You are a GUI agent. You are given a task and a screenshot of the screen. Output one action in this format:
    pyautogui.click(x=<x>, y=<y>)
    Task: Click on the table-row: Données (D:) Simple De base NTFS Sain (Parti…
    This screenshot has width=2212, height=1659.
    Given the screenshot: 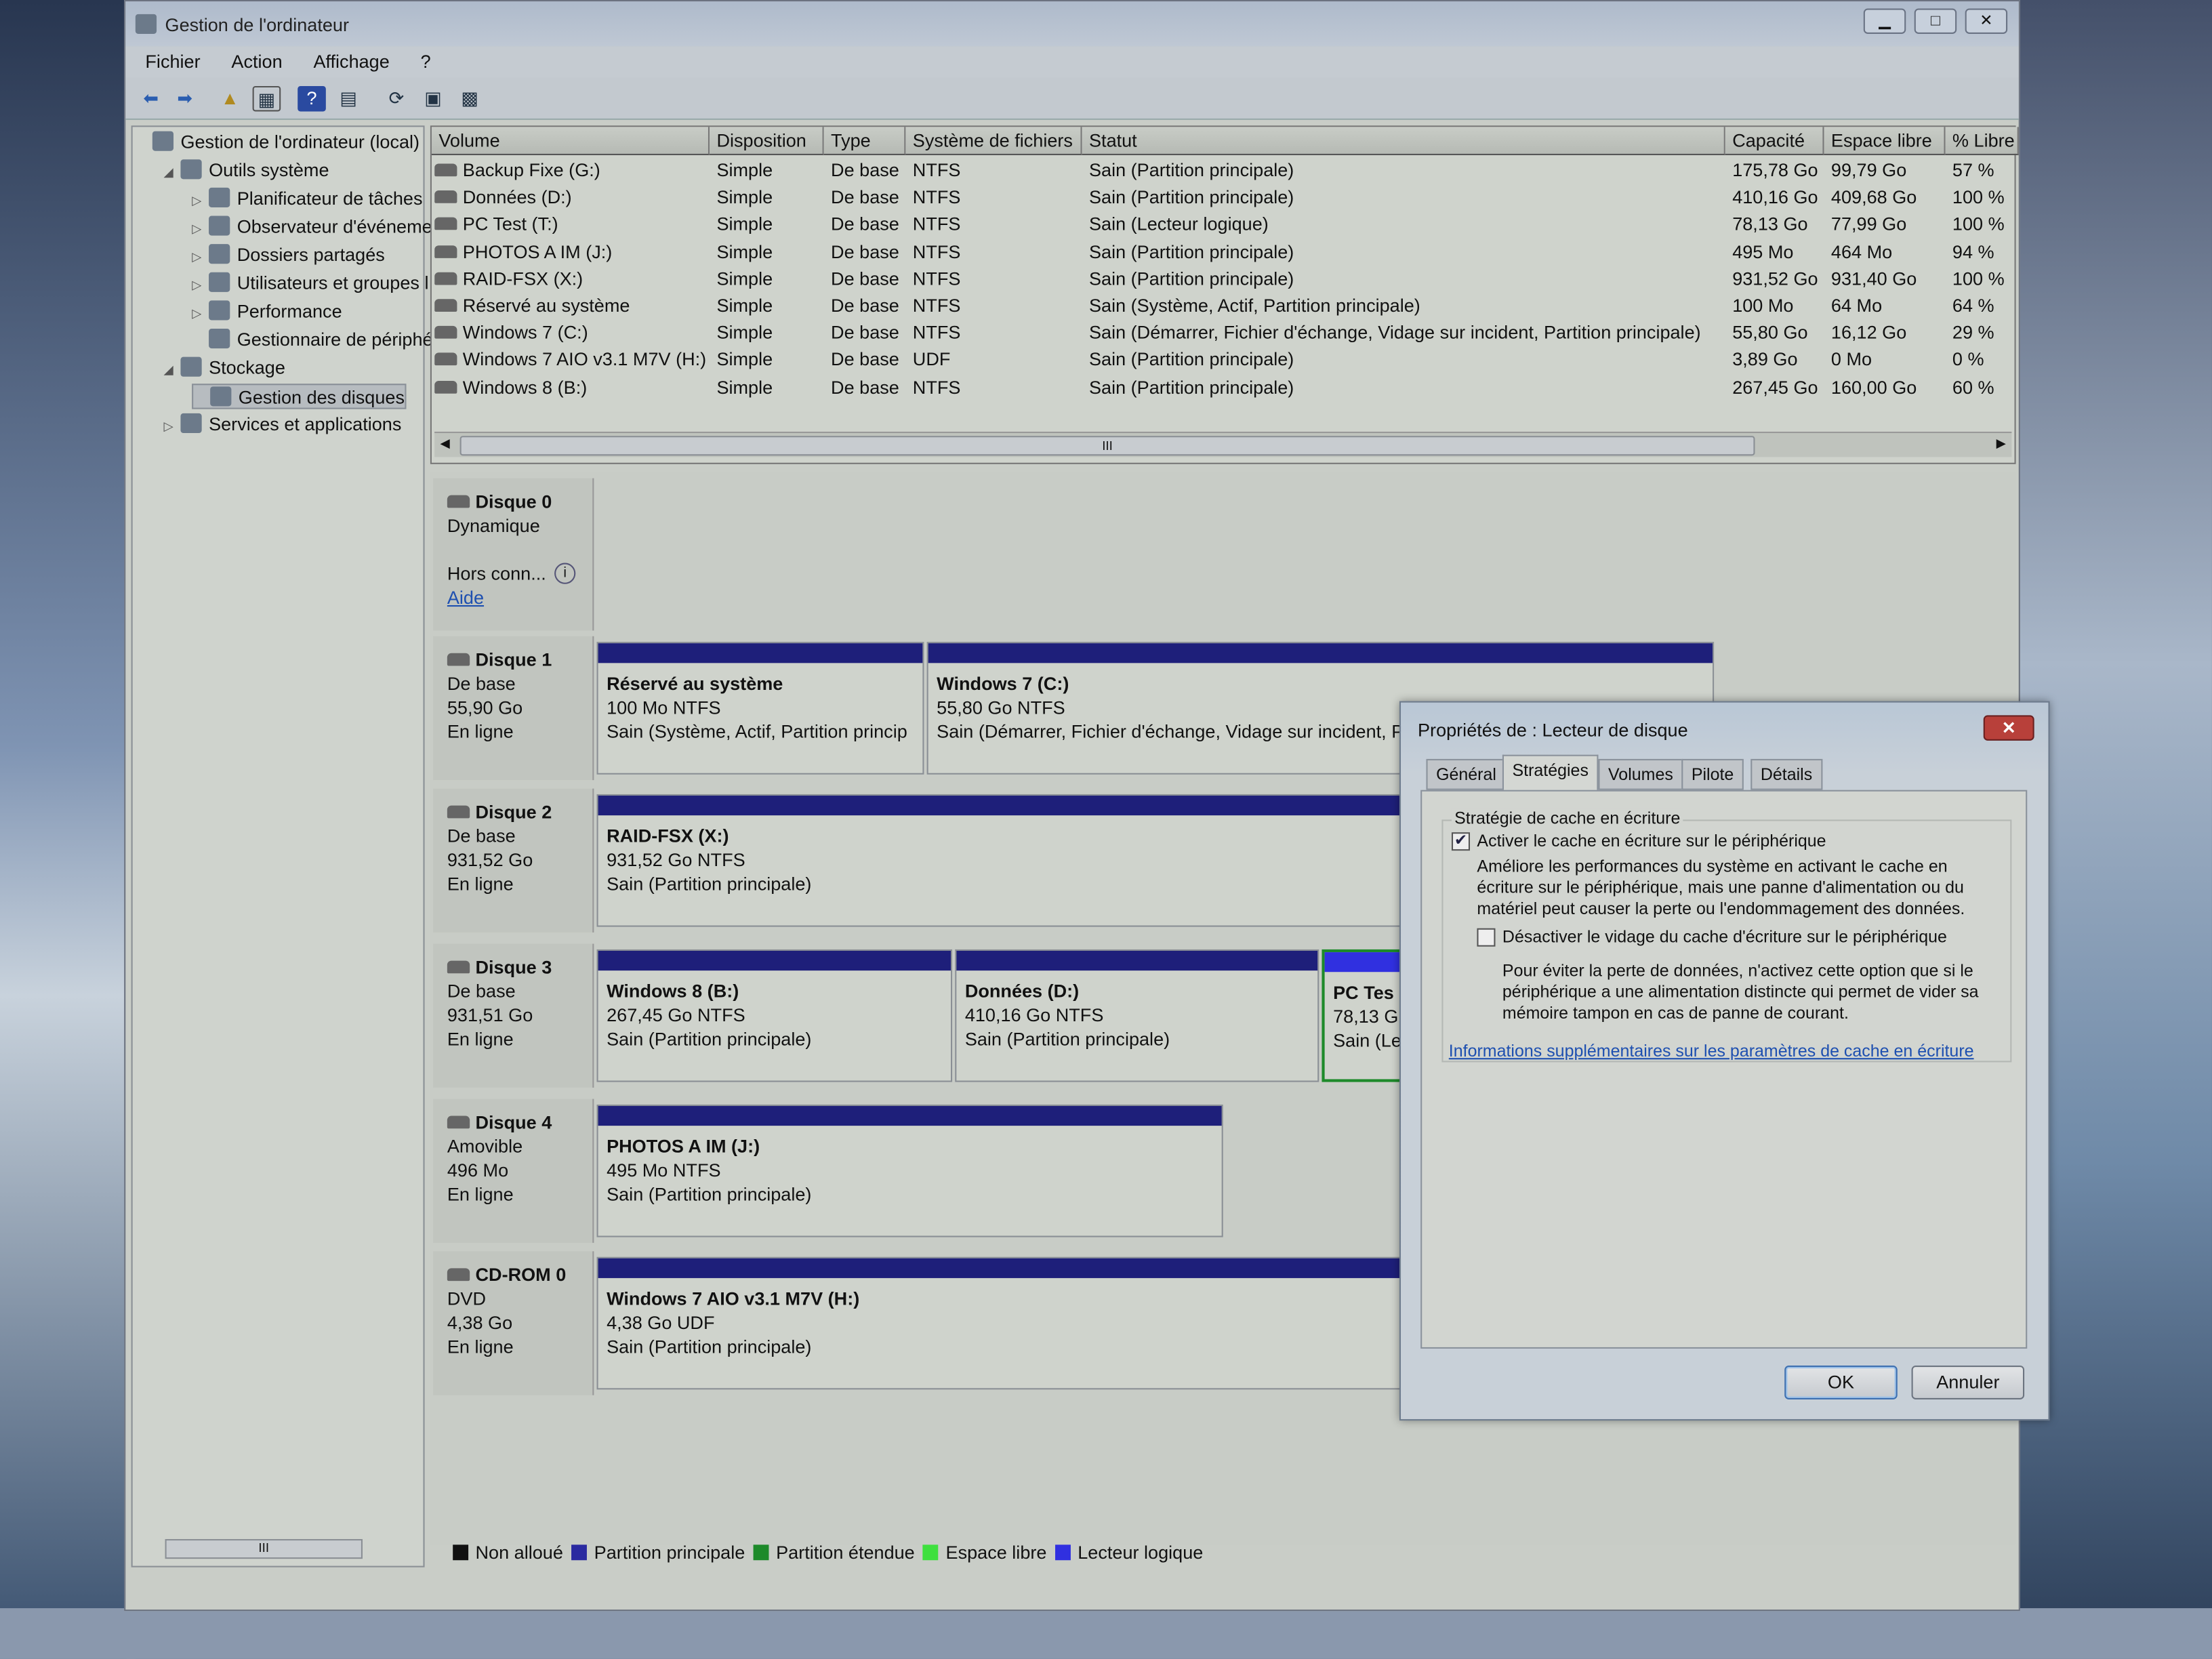 What is the action you would take?
    pyautogui.click(x=1221, y=198)
    